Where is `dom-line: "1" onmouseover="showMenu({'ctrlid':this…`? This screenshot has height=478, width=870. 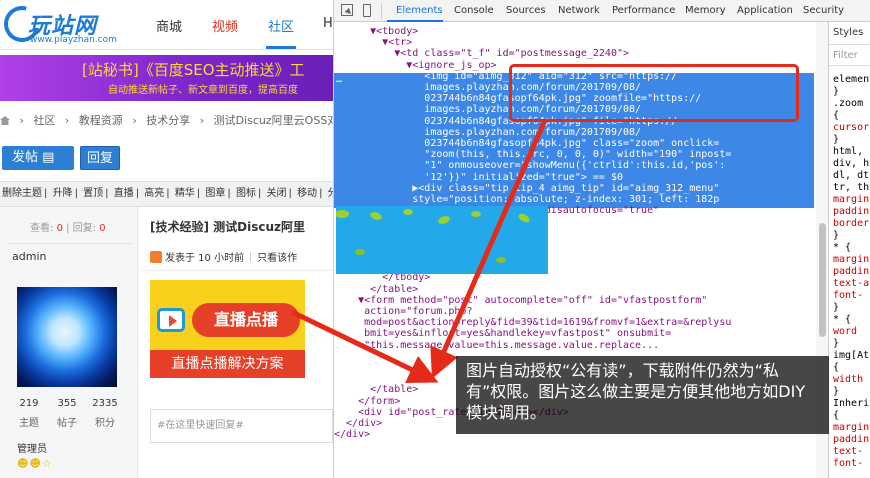
dom-line: "1" onmouseover="showMenu({'ctrlid':this… is located at coordinates (529, 165).